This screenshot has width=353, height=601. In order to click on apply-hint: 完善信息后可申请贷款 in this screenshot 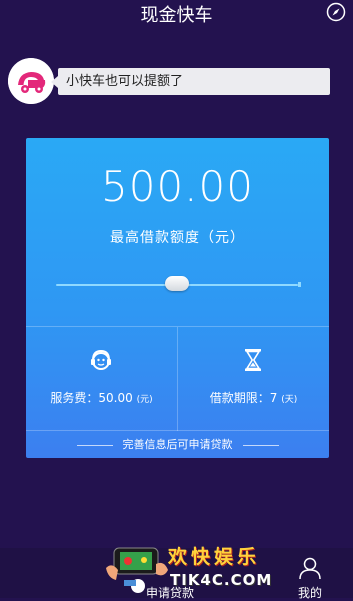, I will do `click(177, 444)`.